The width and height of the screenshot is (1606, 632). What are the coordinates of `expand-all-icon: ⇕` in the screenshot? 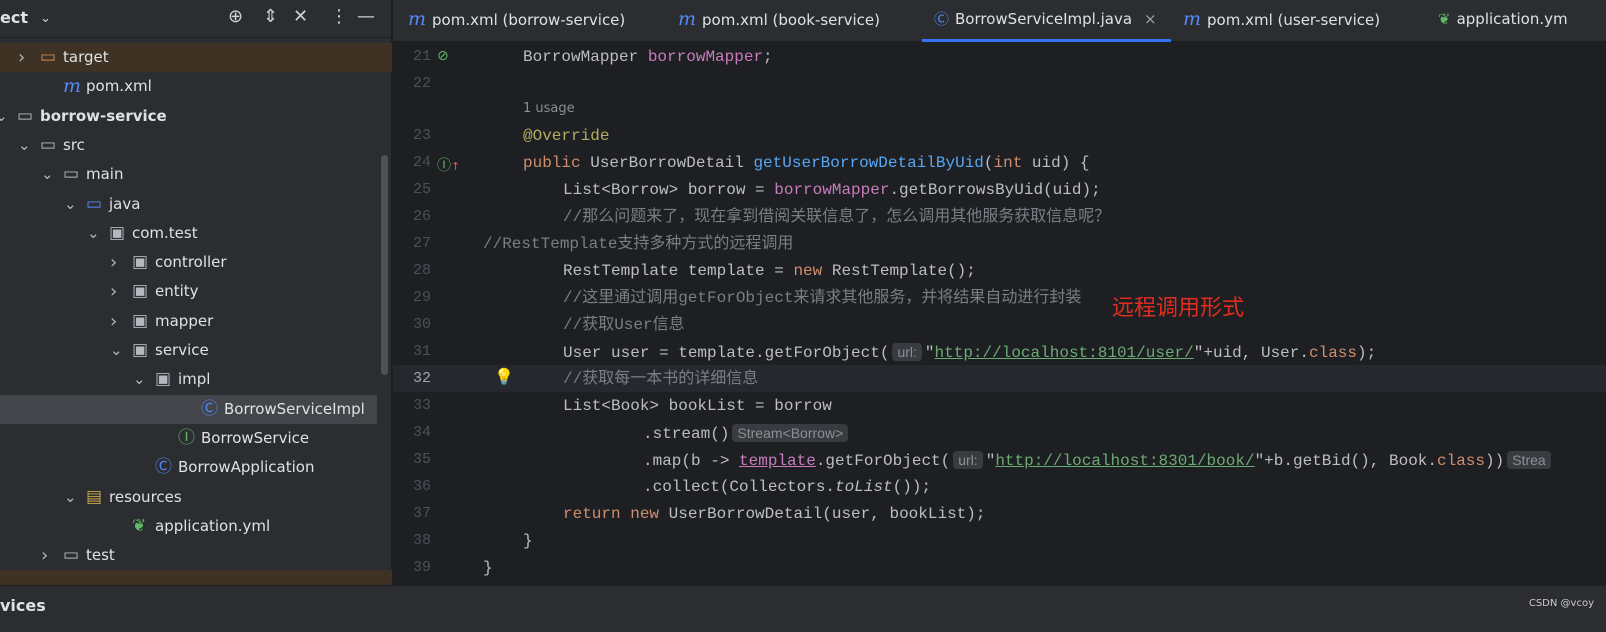 It's located at (270, 16).